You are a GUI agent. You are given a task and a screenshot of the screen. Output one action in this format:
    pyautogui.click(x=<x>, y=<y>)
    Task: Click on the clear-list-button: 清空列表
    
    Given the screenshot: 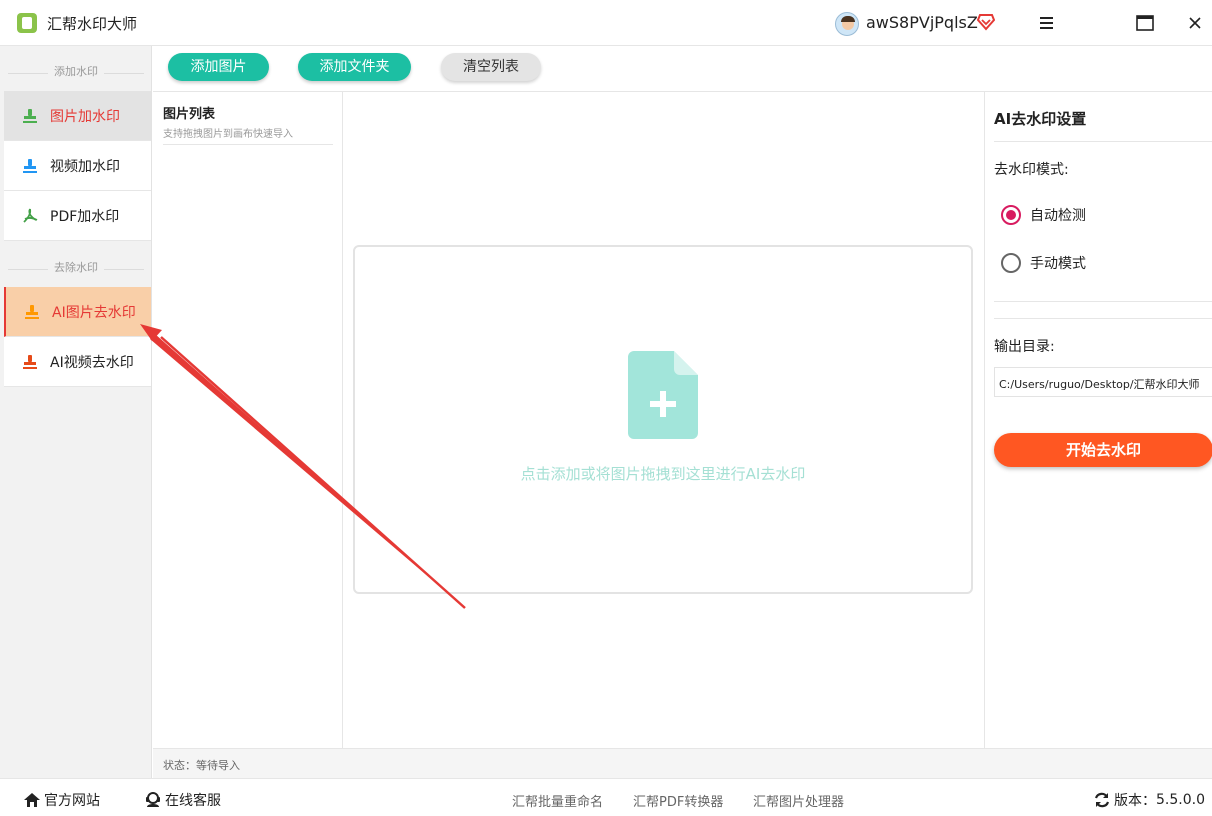 What is the action you would take?
    pyautogui.click(x=491, y=67)
    